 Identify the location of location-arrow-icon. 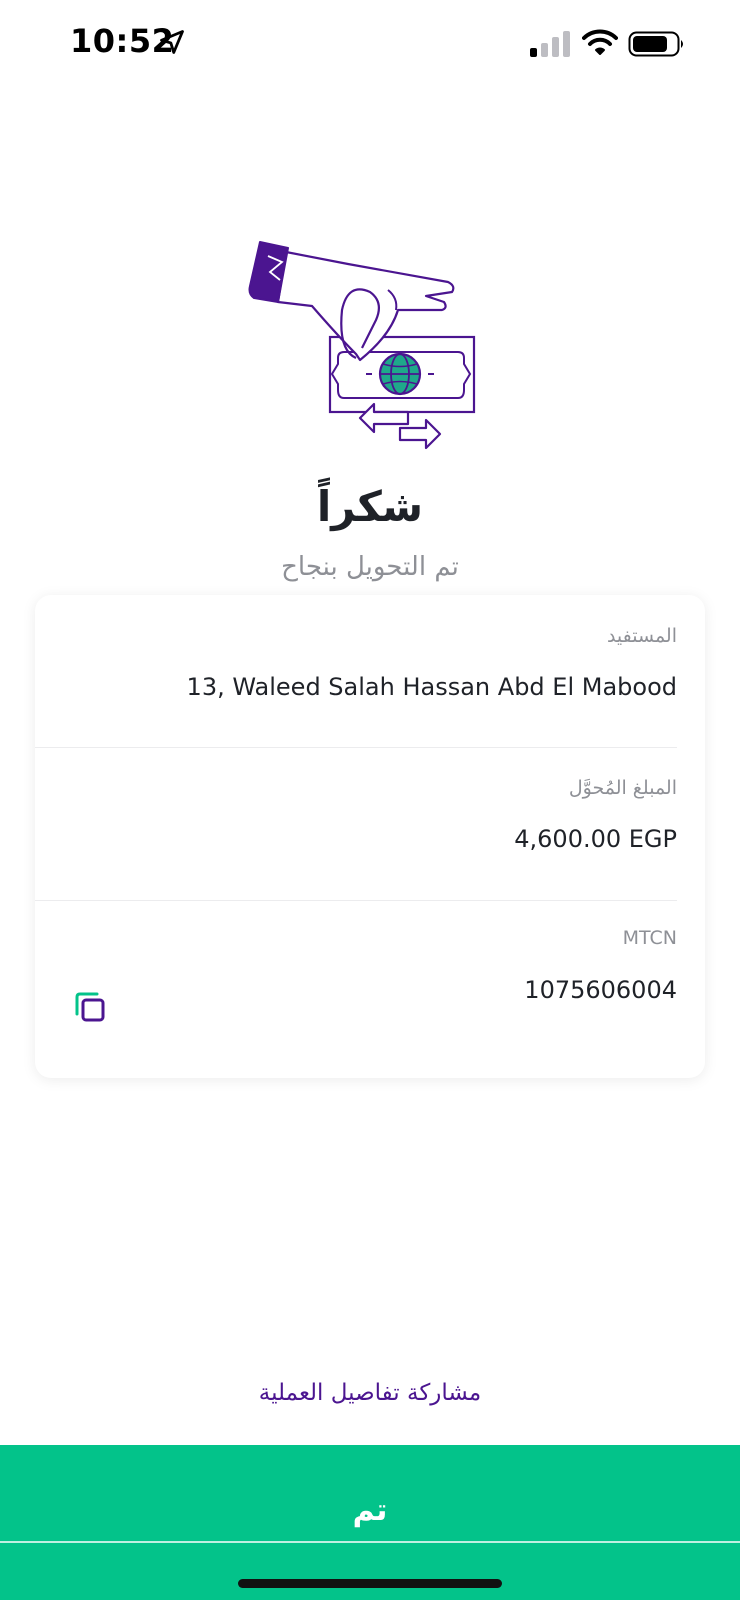
(172, 42).